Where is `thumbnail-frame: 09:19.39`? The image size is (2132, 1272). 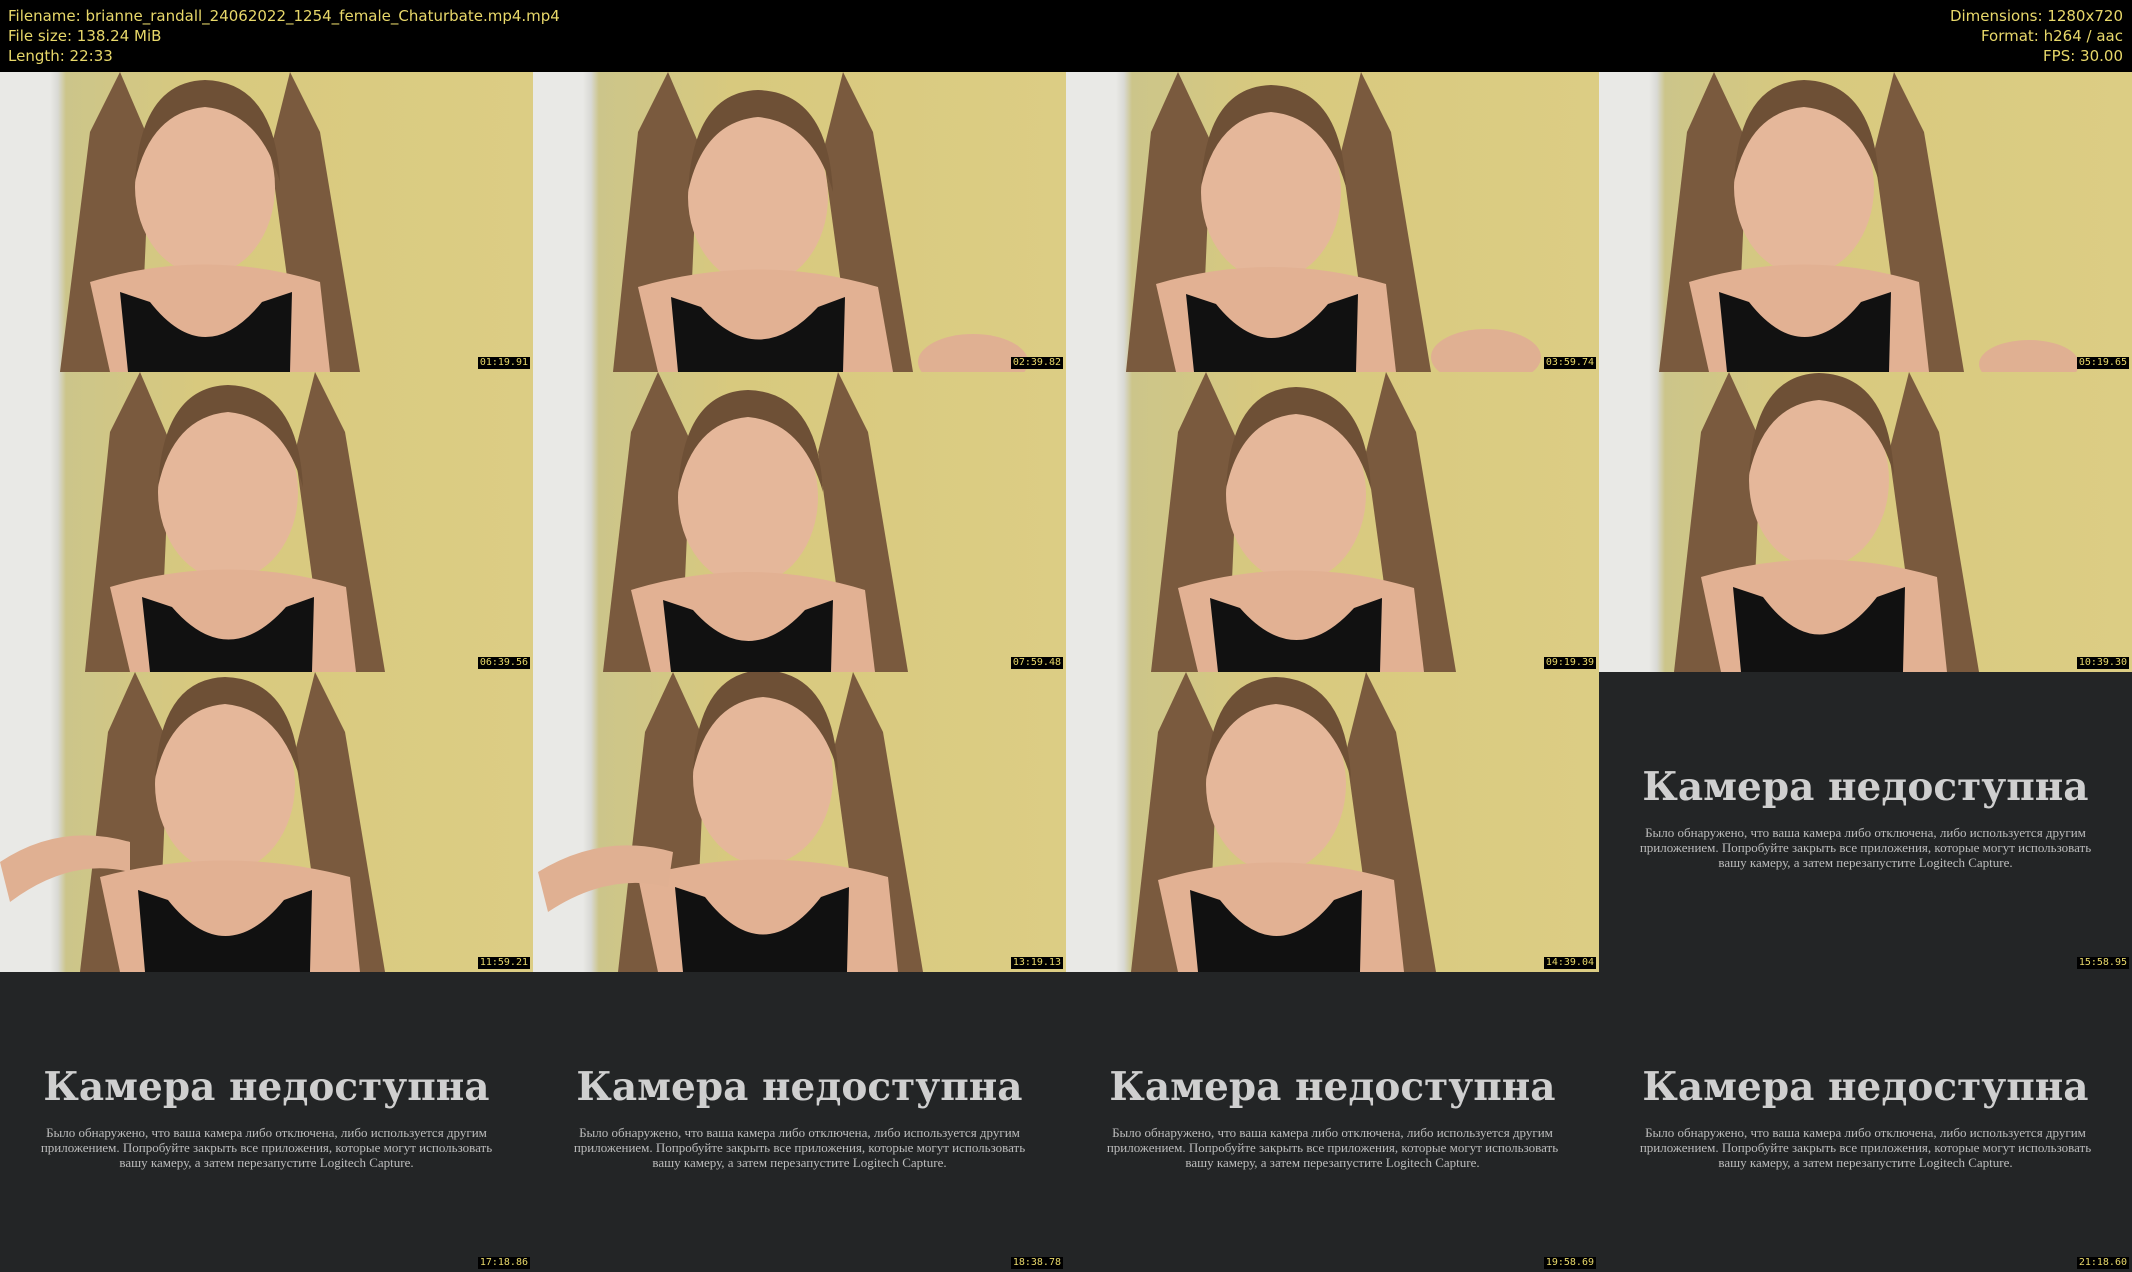 thumbnail-frame: 09:19.39 is located at coordinates (1332, 522).